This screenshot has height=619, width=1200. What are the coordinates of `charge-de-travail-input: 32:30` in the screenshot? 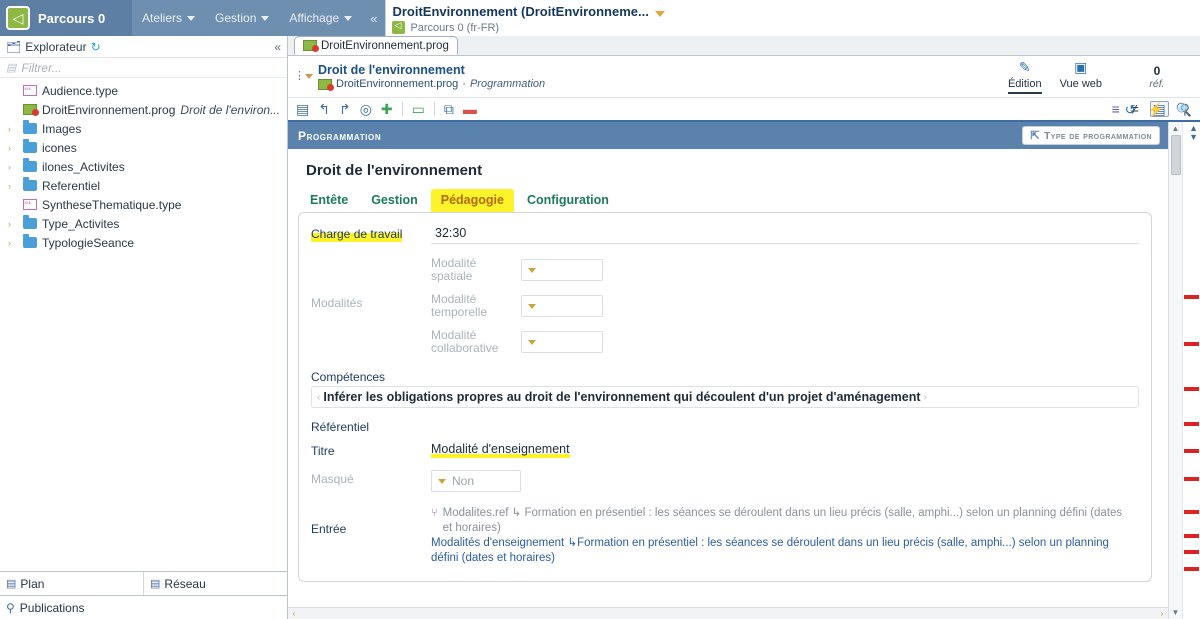 It's located at (785, 234).